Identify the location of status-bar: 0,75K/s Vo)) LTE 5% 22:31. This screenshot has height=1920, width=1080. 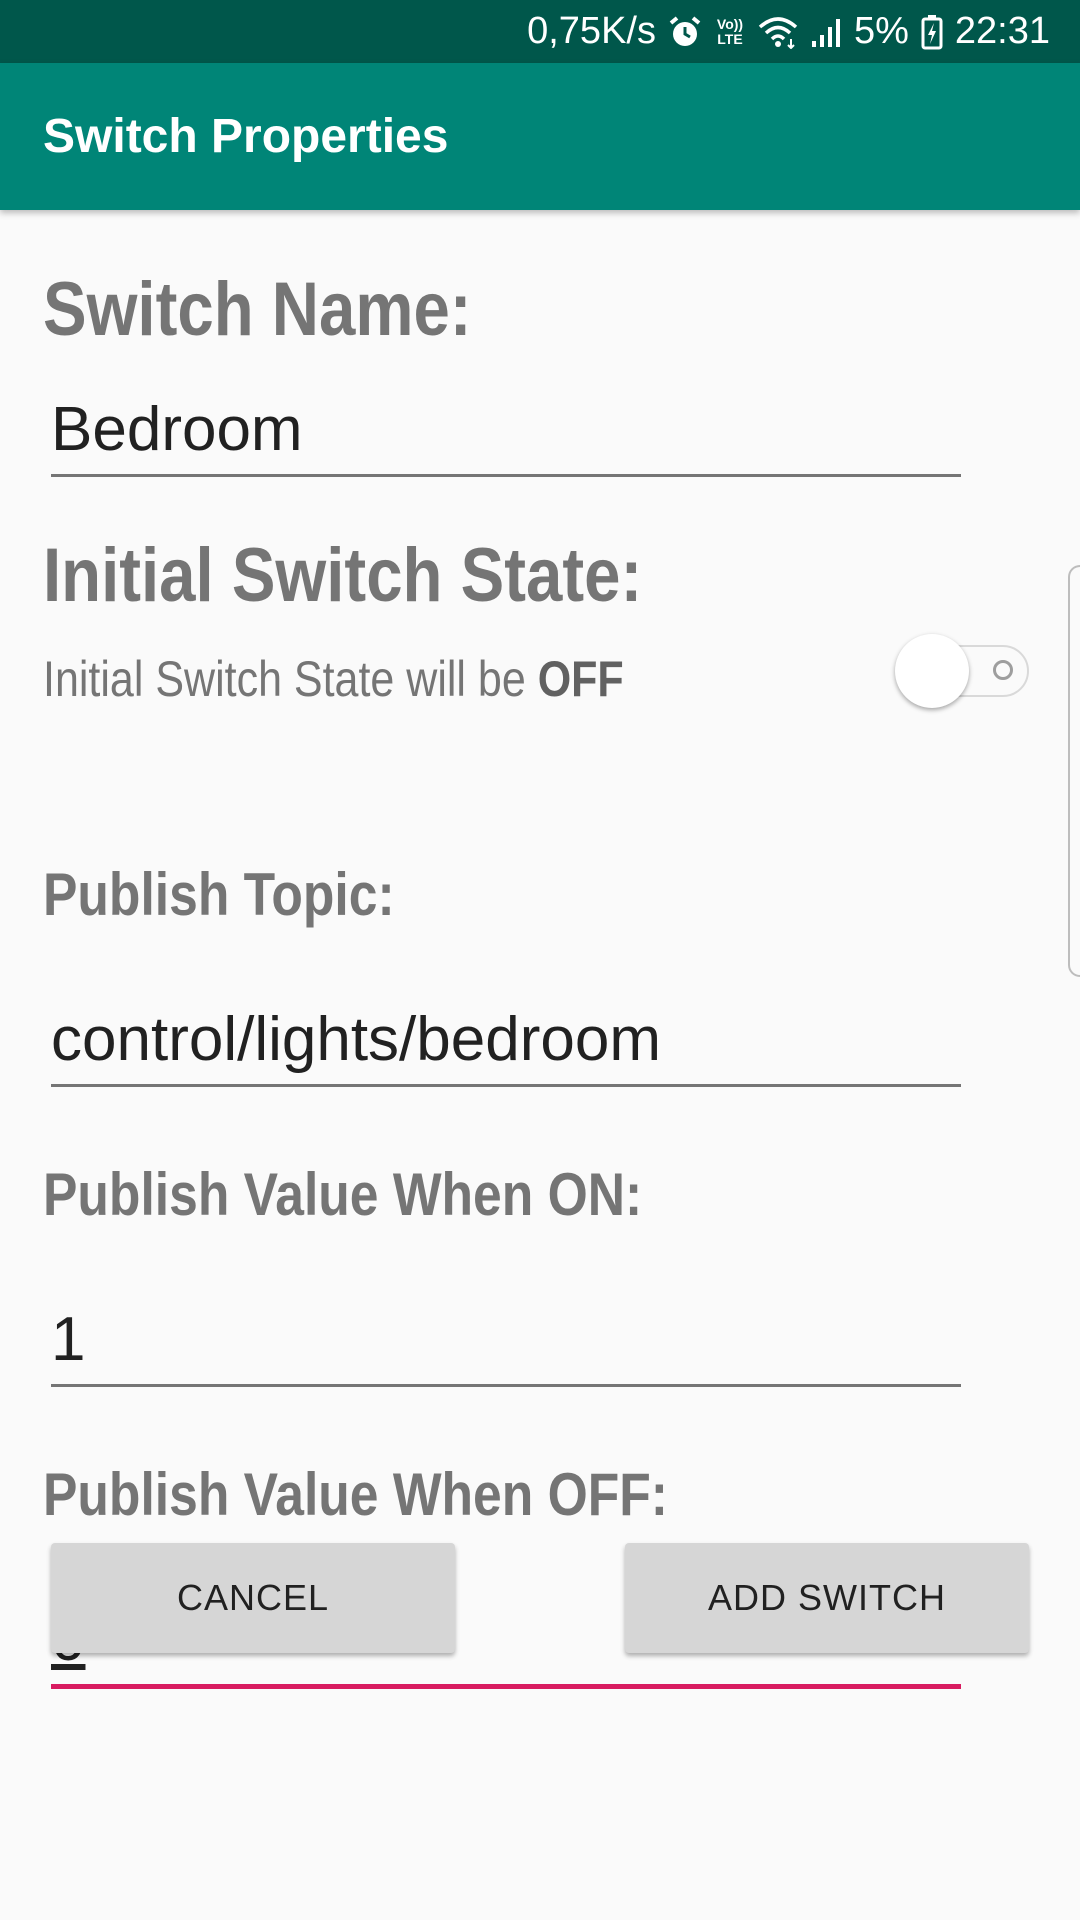
(540, 31).